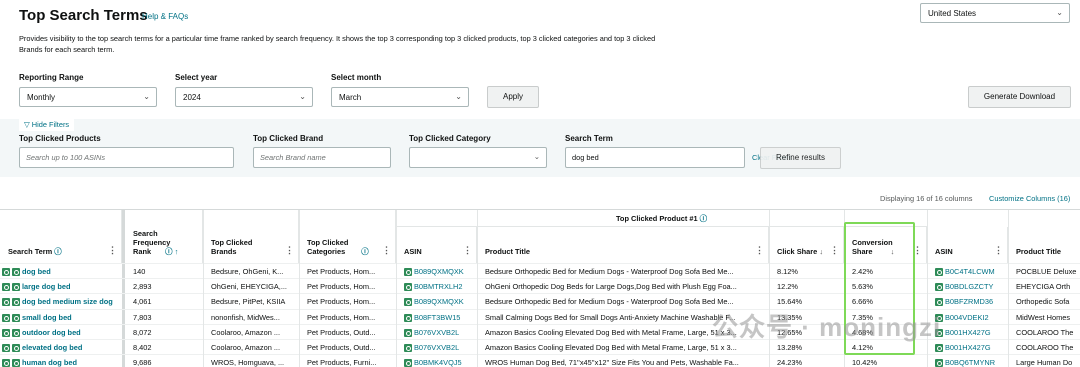 The image size is (1080, 367). I want to click on cell-text: B076VXVB2L, so click(437, 347).